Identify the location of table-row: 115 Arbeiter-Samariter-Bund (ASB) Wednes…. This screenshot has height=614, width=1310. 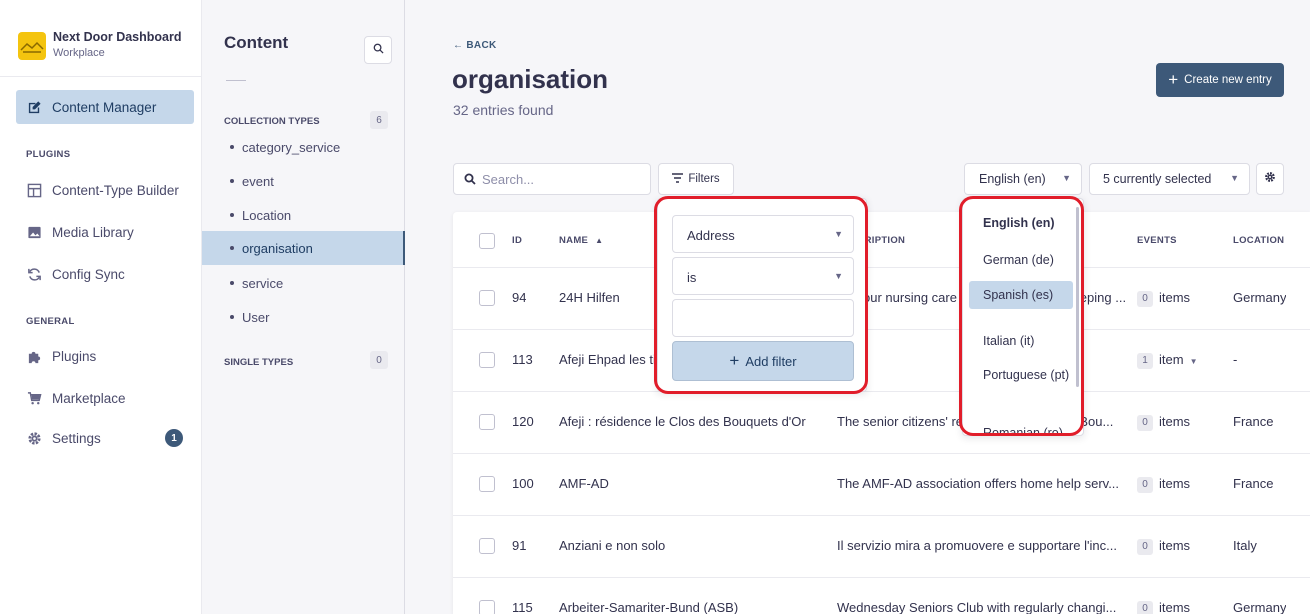
(881, 595).